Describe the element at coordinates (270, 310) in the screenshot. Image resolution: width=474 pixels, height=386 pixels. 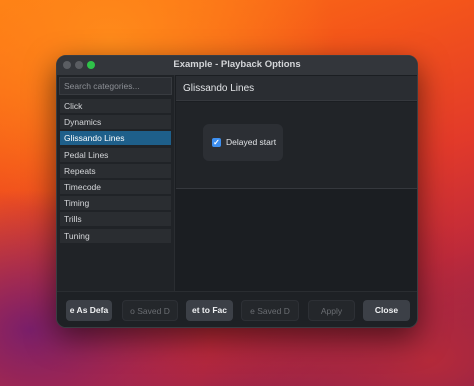
I see `restore-saved-defaults-button: e Saved D` at that location.